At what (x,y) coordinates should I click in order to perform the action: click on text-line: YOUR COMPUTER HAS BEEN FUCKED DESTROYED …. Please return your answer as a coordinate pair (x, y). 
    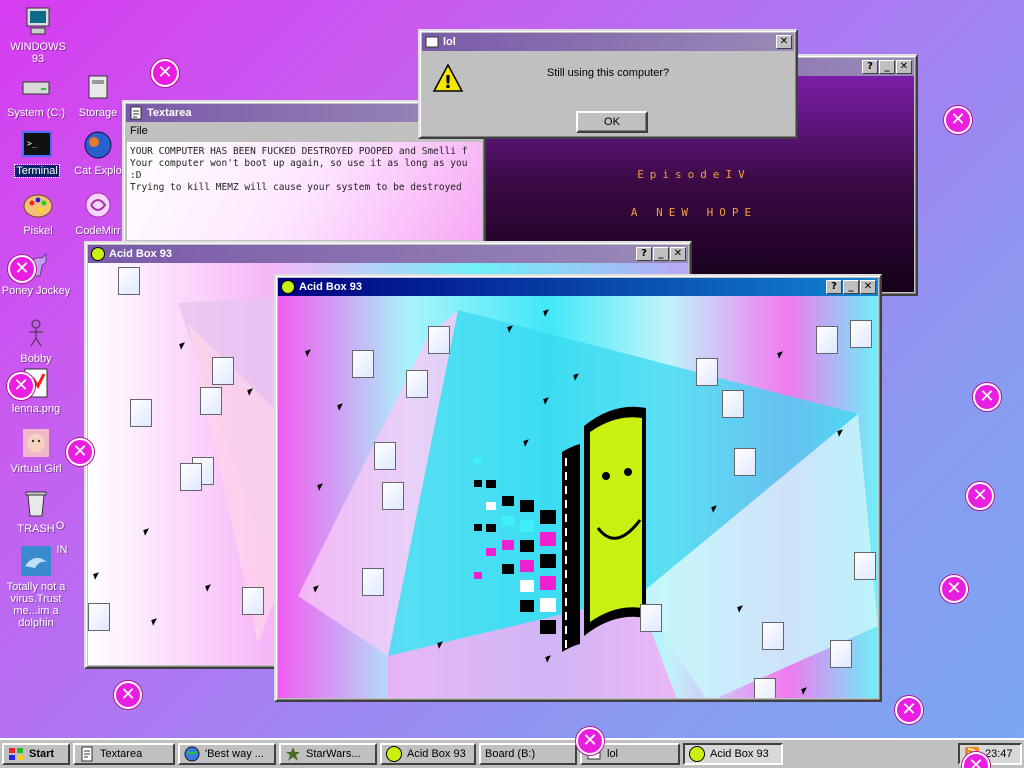
    Looking at the image, I should click on (299, 151).